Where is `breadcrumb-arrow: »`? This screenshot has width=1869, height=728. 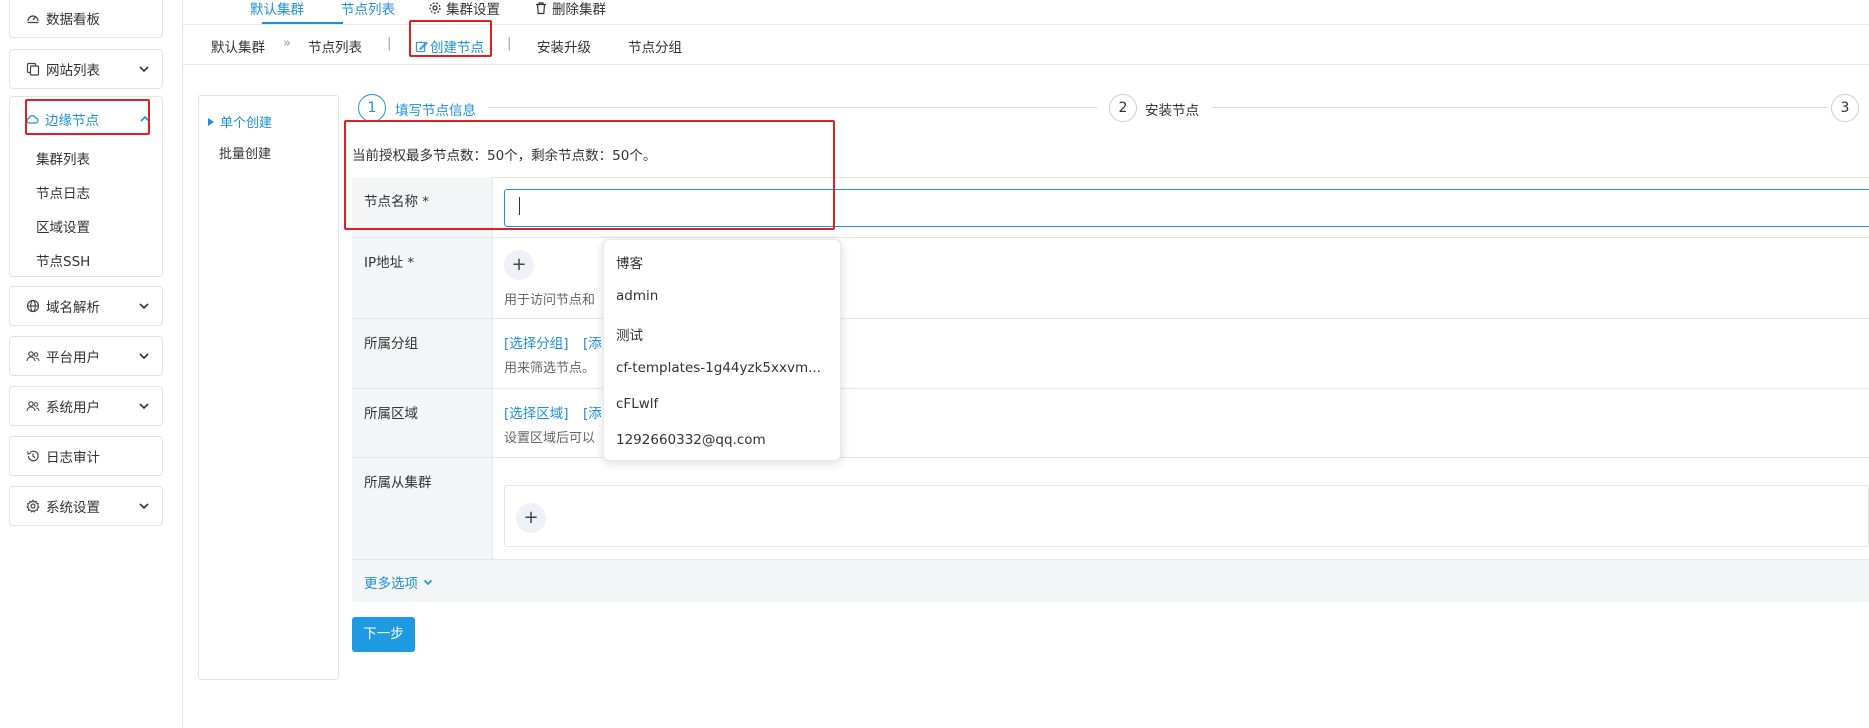 breadcrumb-arrow: » is located at coordinates (287, 43).